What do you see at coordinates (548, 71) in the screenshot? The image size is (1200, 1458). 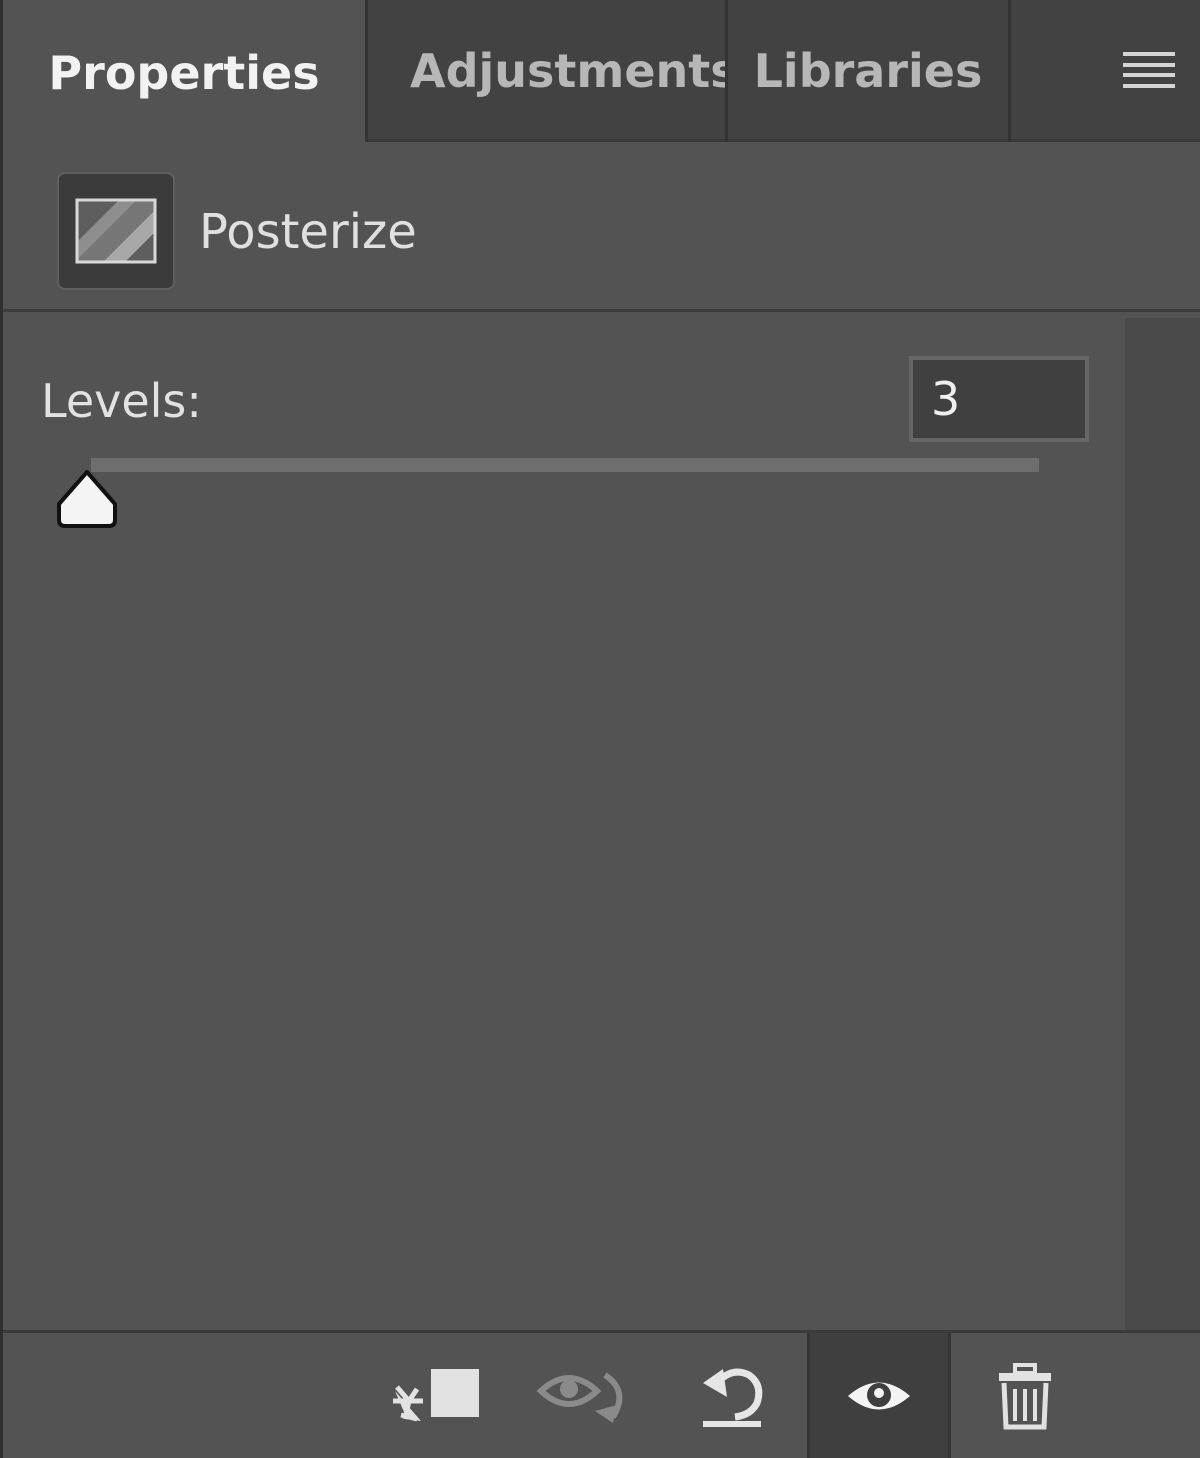 I see `tab-adjustments: Adjustments` at bounding box center [548, 71].